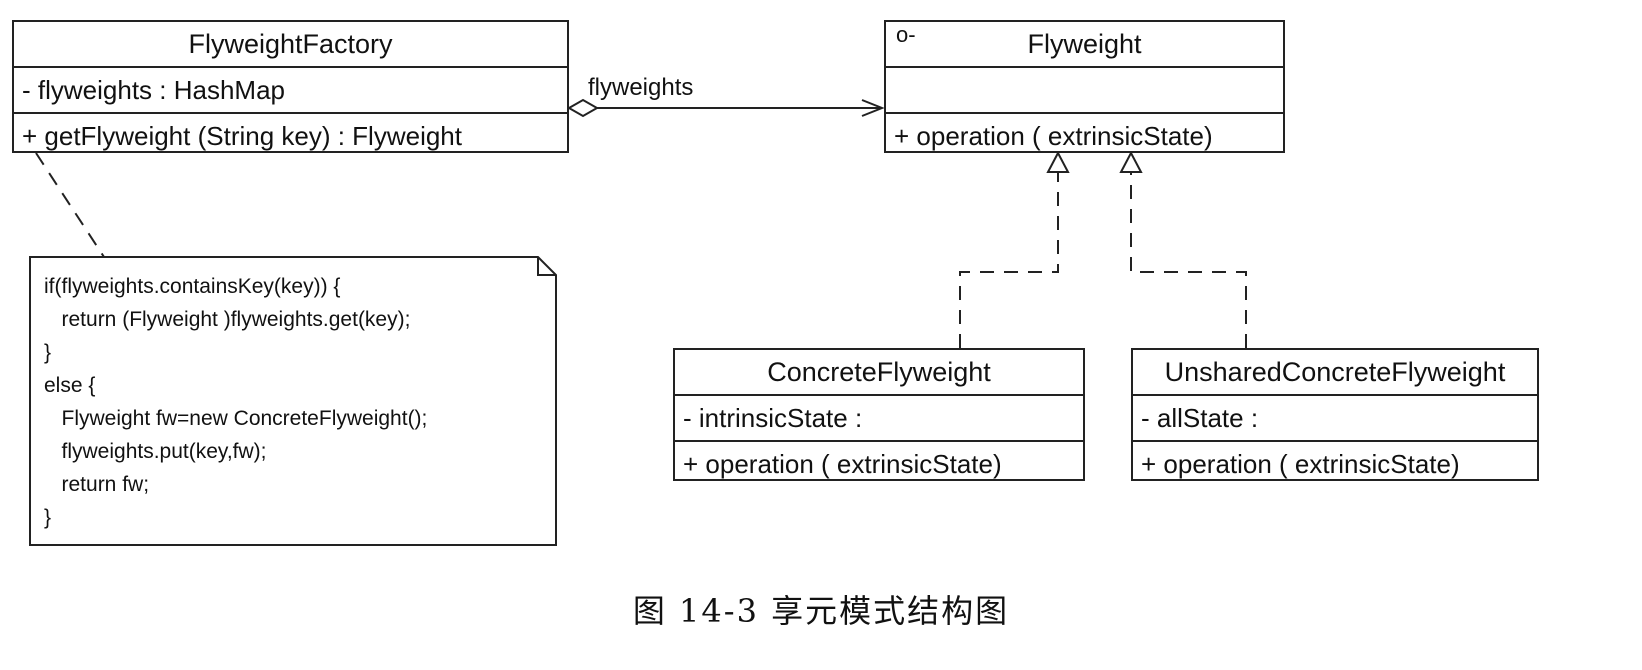  I want to click on interface-icon: o-, so click(906, 34).